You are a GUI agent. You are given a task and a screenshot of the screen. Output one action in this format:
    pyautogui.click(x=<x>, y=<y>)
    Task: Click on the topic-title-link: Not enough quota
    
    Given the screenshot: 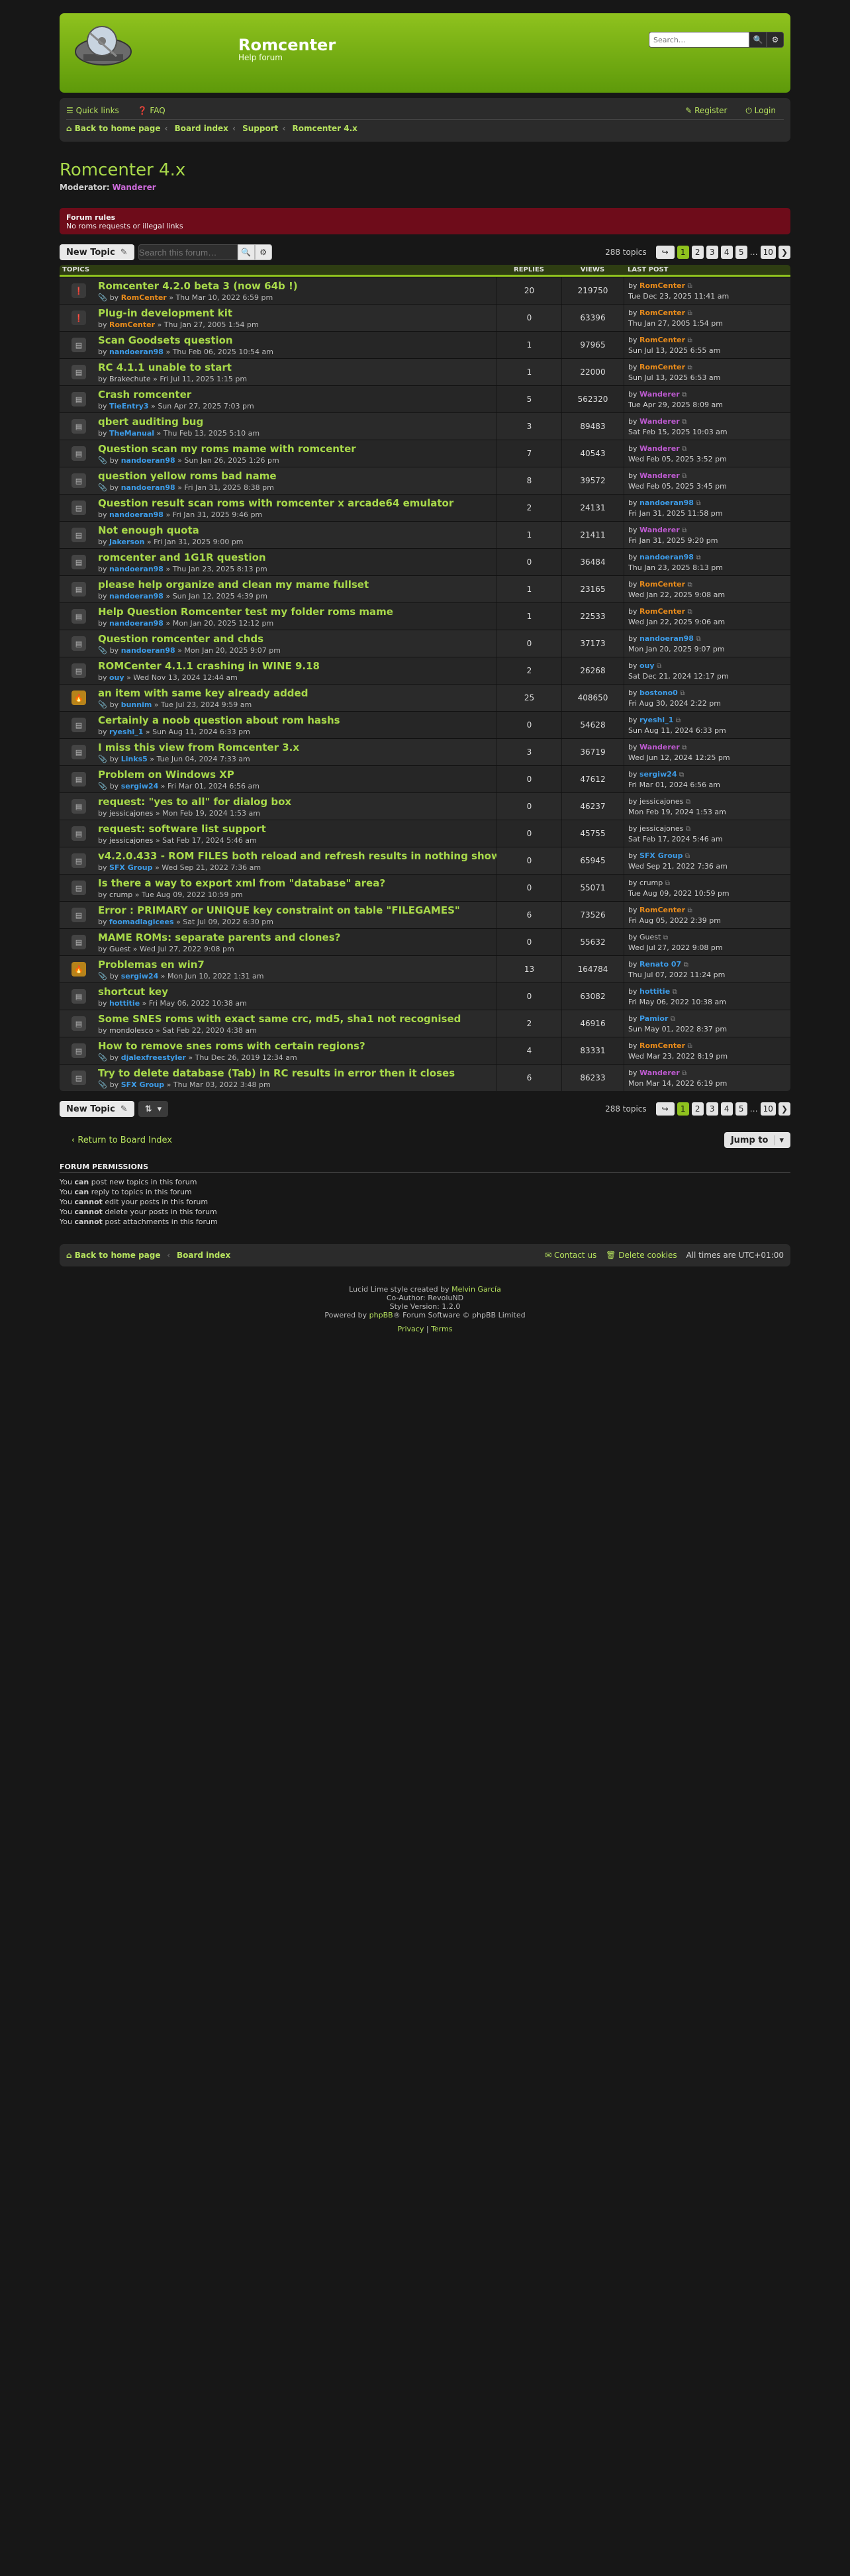 What is the action you would take?
    pyautogui.click(x=297, y=530)
    